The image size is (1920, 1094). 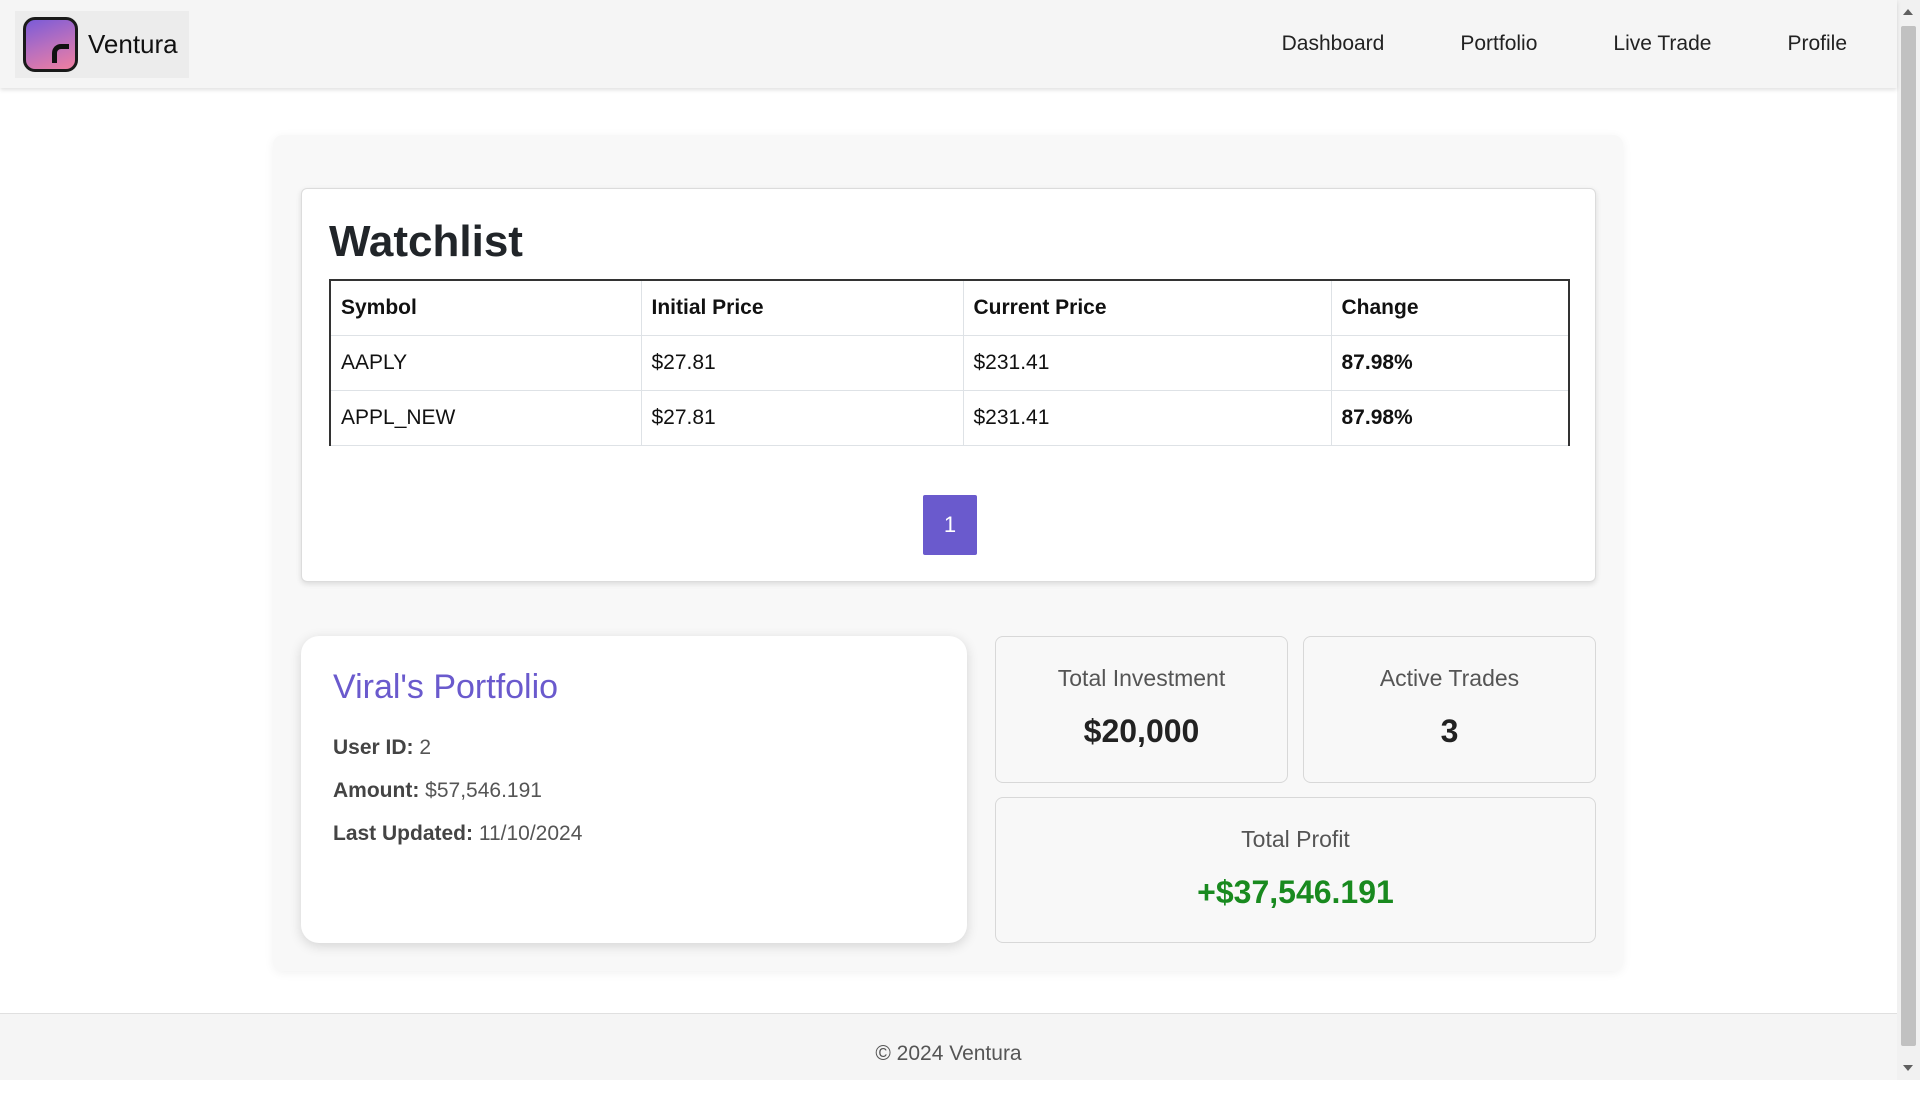 I want to click on nav-link-portfolio: Portfolio, so click(x=1498, y=44).